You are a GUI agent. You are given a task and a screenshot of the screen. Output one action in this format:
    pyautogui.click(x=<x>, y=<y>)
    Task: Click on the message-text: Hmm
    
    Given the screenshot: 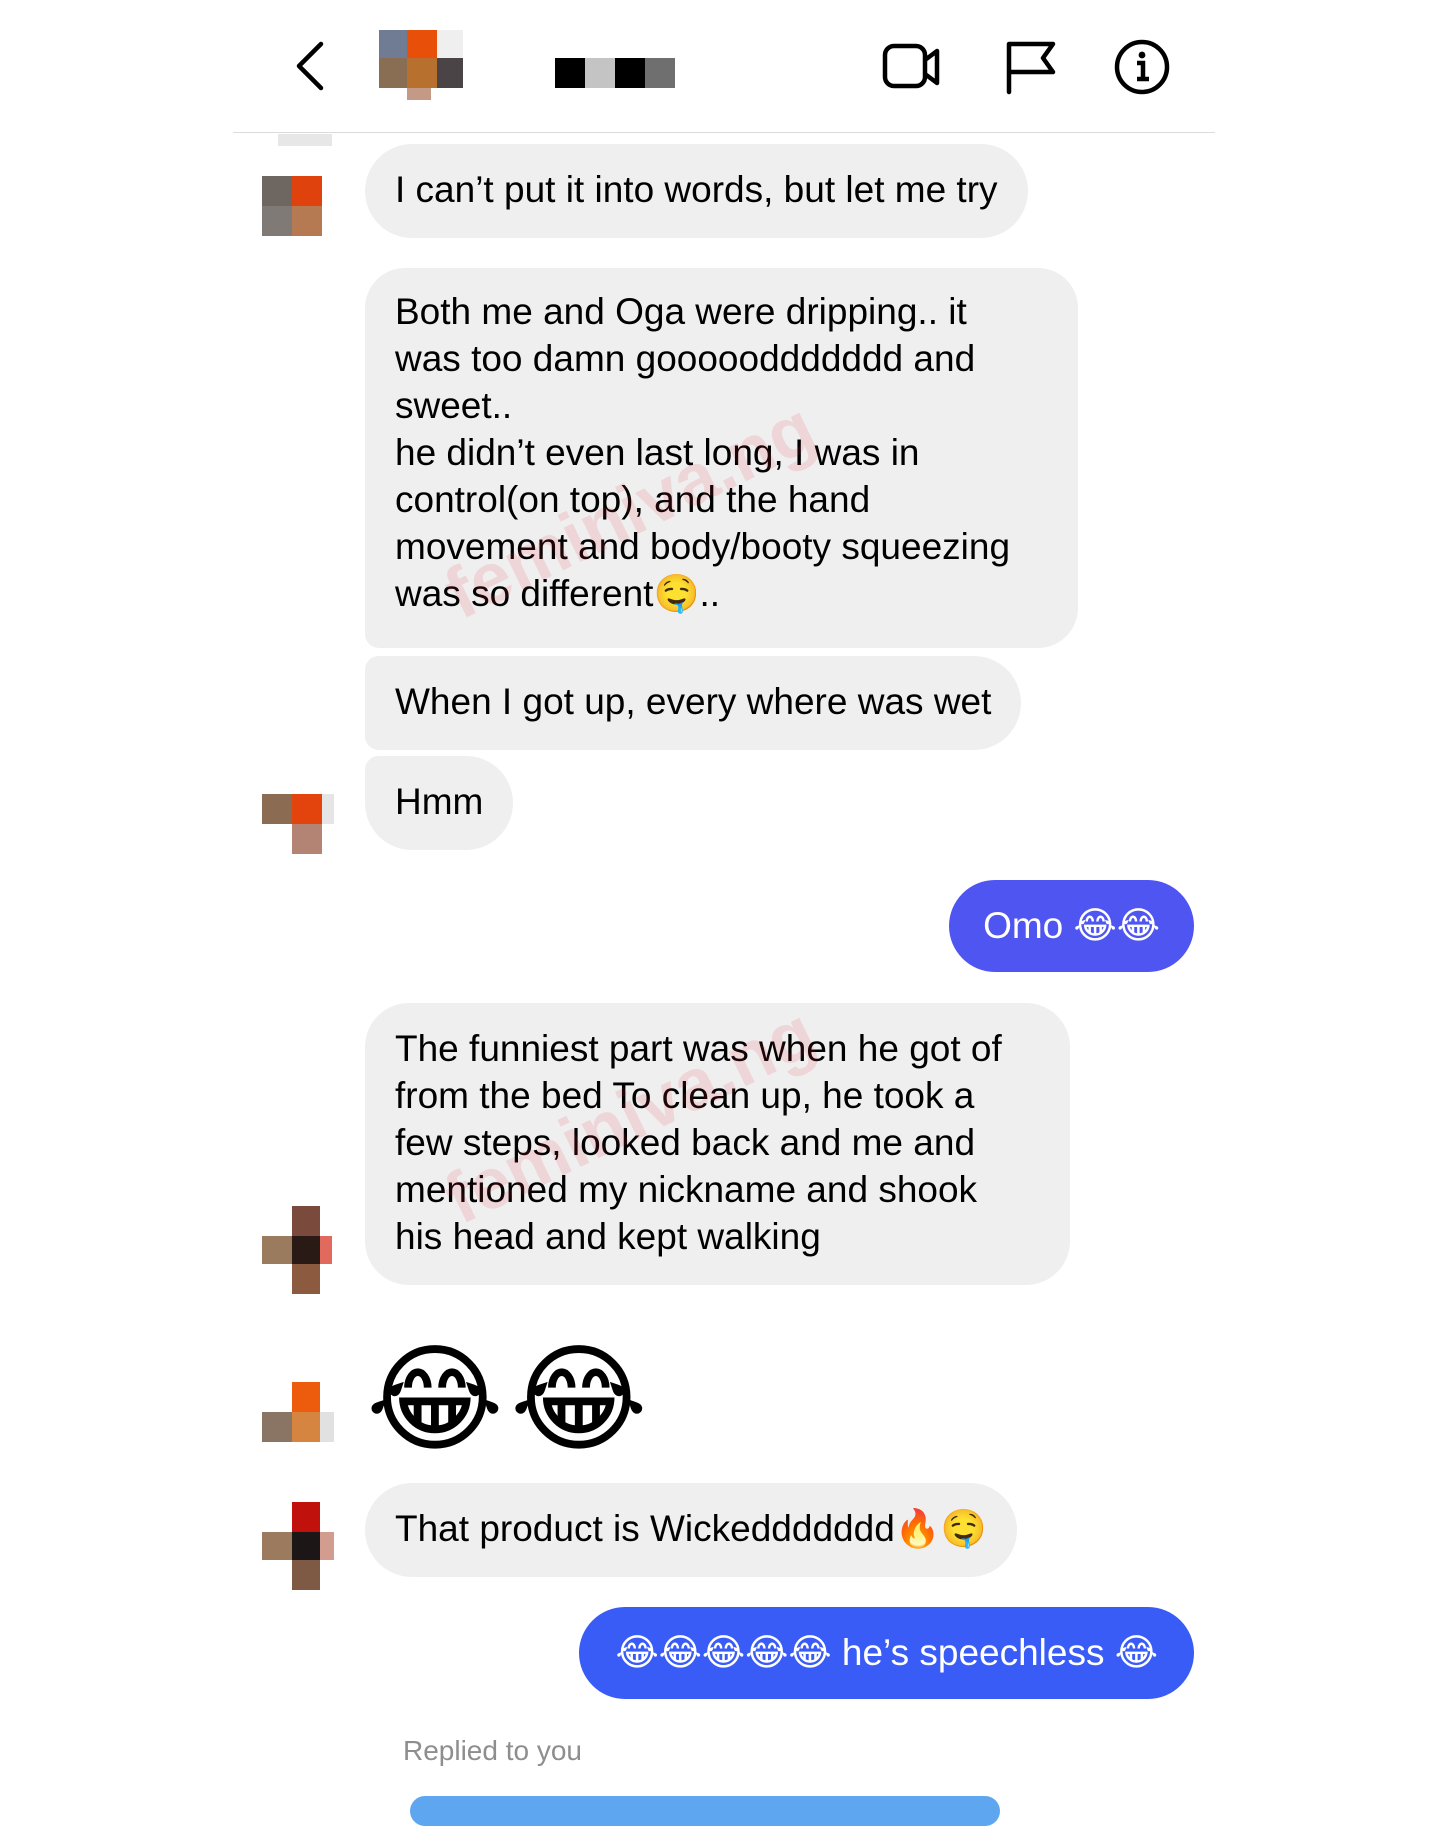 What is the action you would take?
    pyautogui.click(x=439, y=801)
    